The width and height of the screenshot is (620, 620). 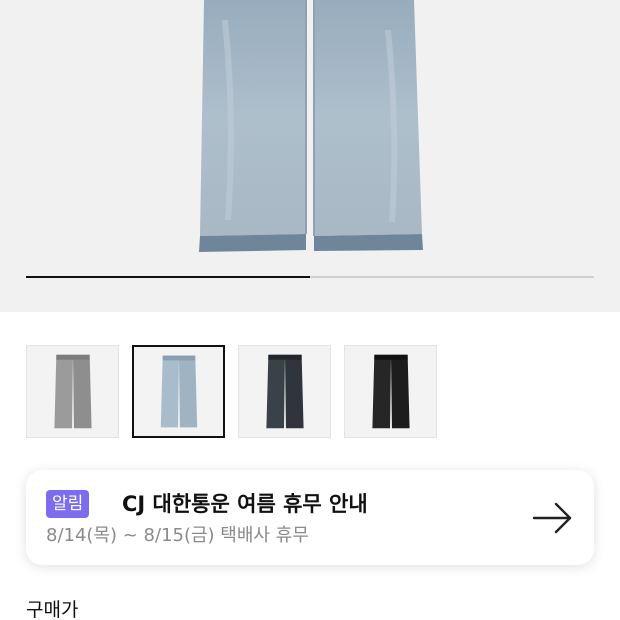 I want to click on thumbnail-grey-jeans, so click(x=72, y=391).